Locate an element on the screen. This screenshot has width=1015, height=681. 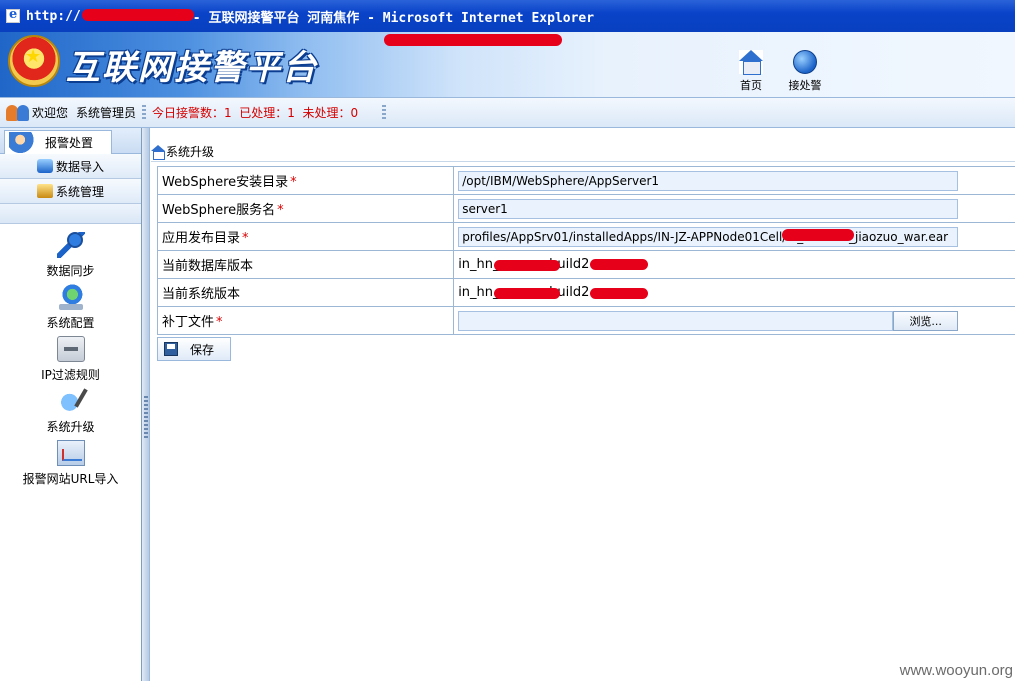
field-label: 当前数据库版本 is located at coordinates (305, 264).